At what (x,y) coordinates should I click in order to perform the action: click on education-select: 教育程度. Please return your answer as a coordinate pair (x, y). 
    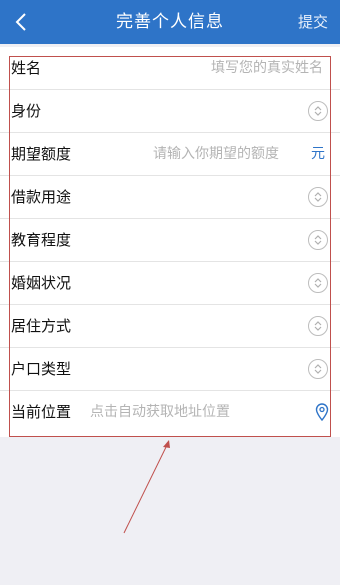
    Looking at the image, I should click on (170, 240).